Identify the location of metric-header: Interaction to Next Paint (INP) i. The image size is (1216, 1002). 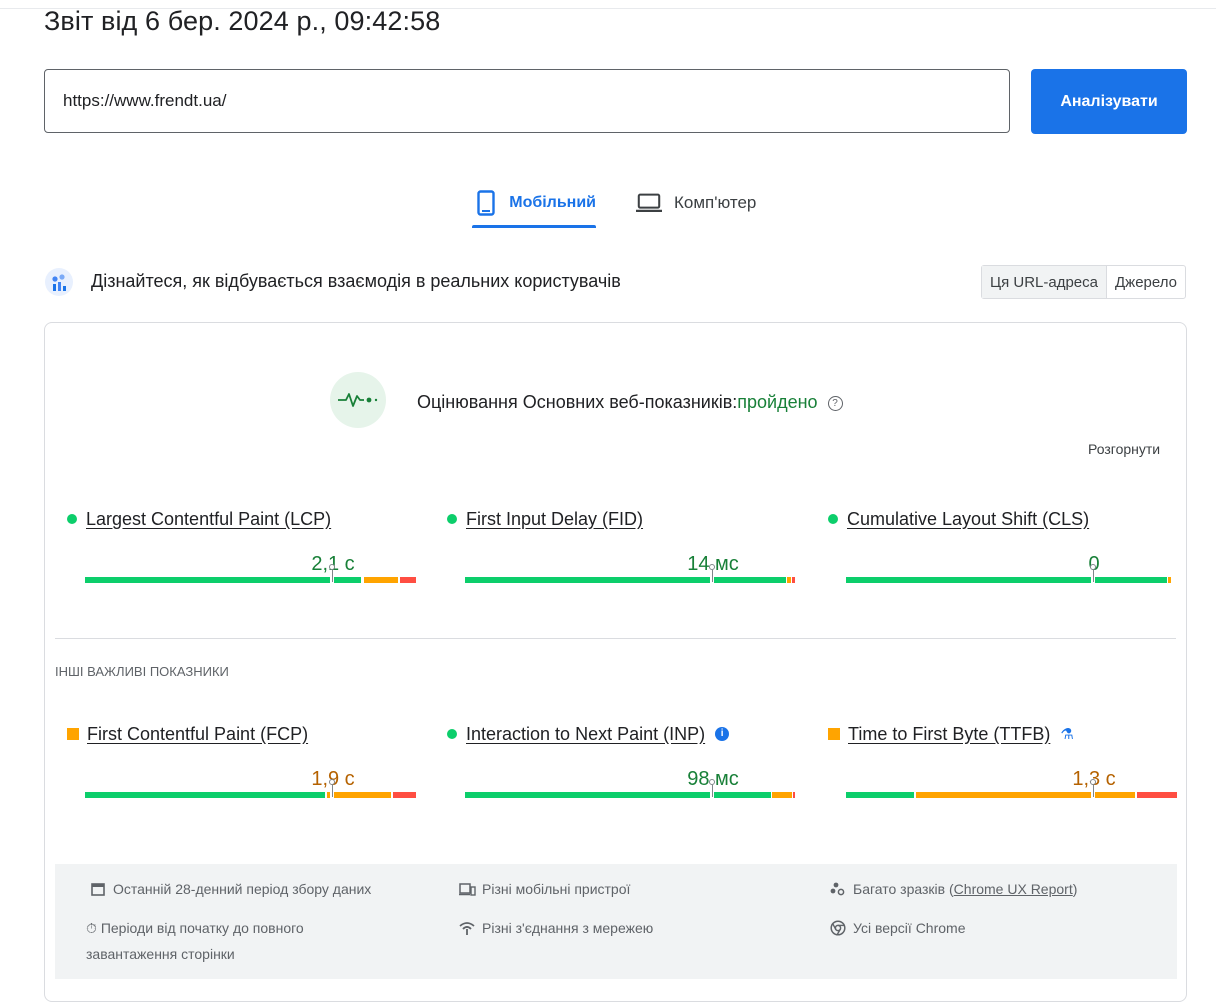
(588, 734).